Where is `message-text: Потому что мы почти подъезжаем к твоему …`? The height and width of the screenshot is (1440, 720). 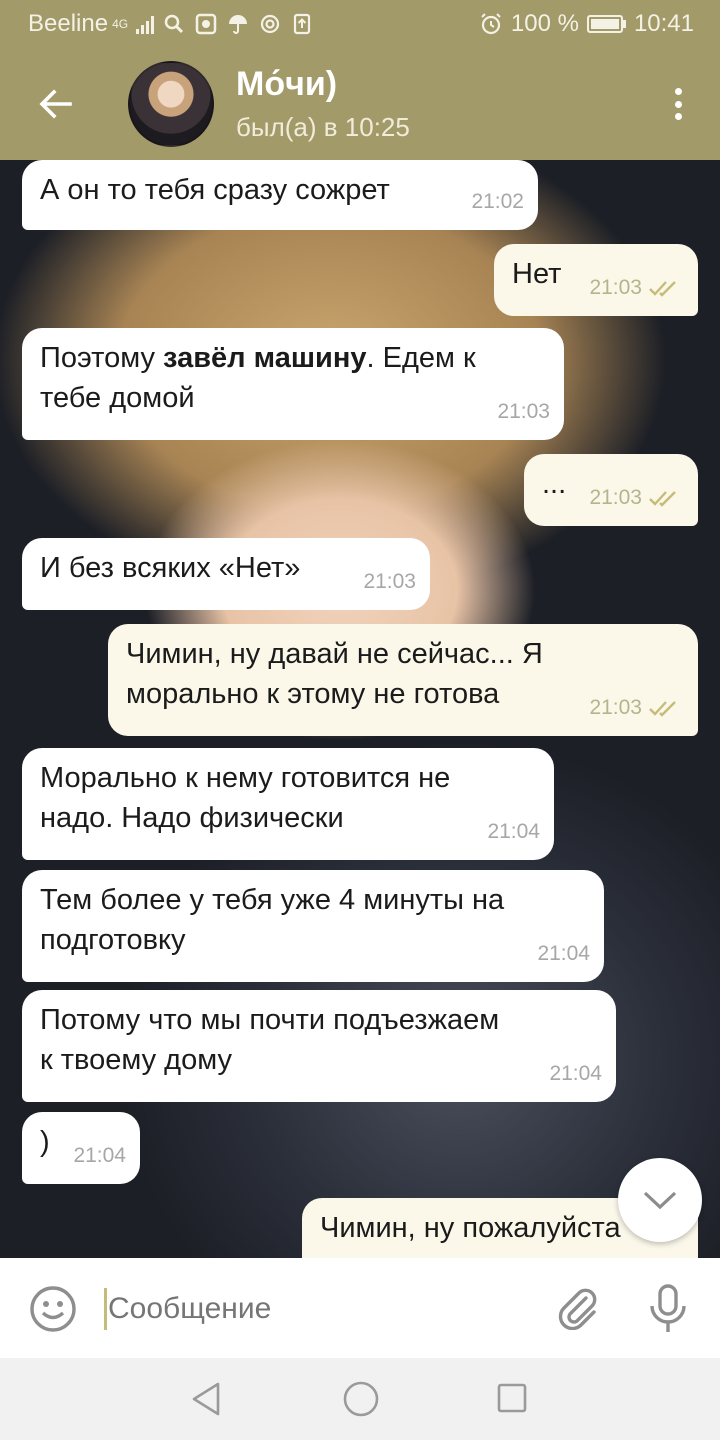 message-text: Потому что мы почти подъезжаем к твоему … is located at coordinates (270, 1040).